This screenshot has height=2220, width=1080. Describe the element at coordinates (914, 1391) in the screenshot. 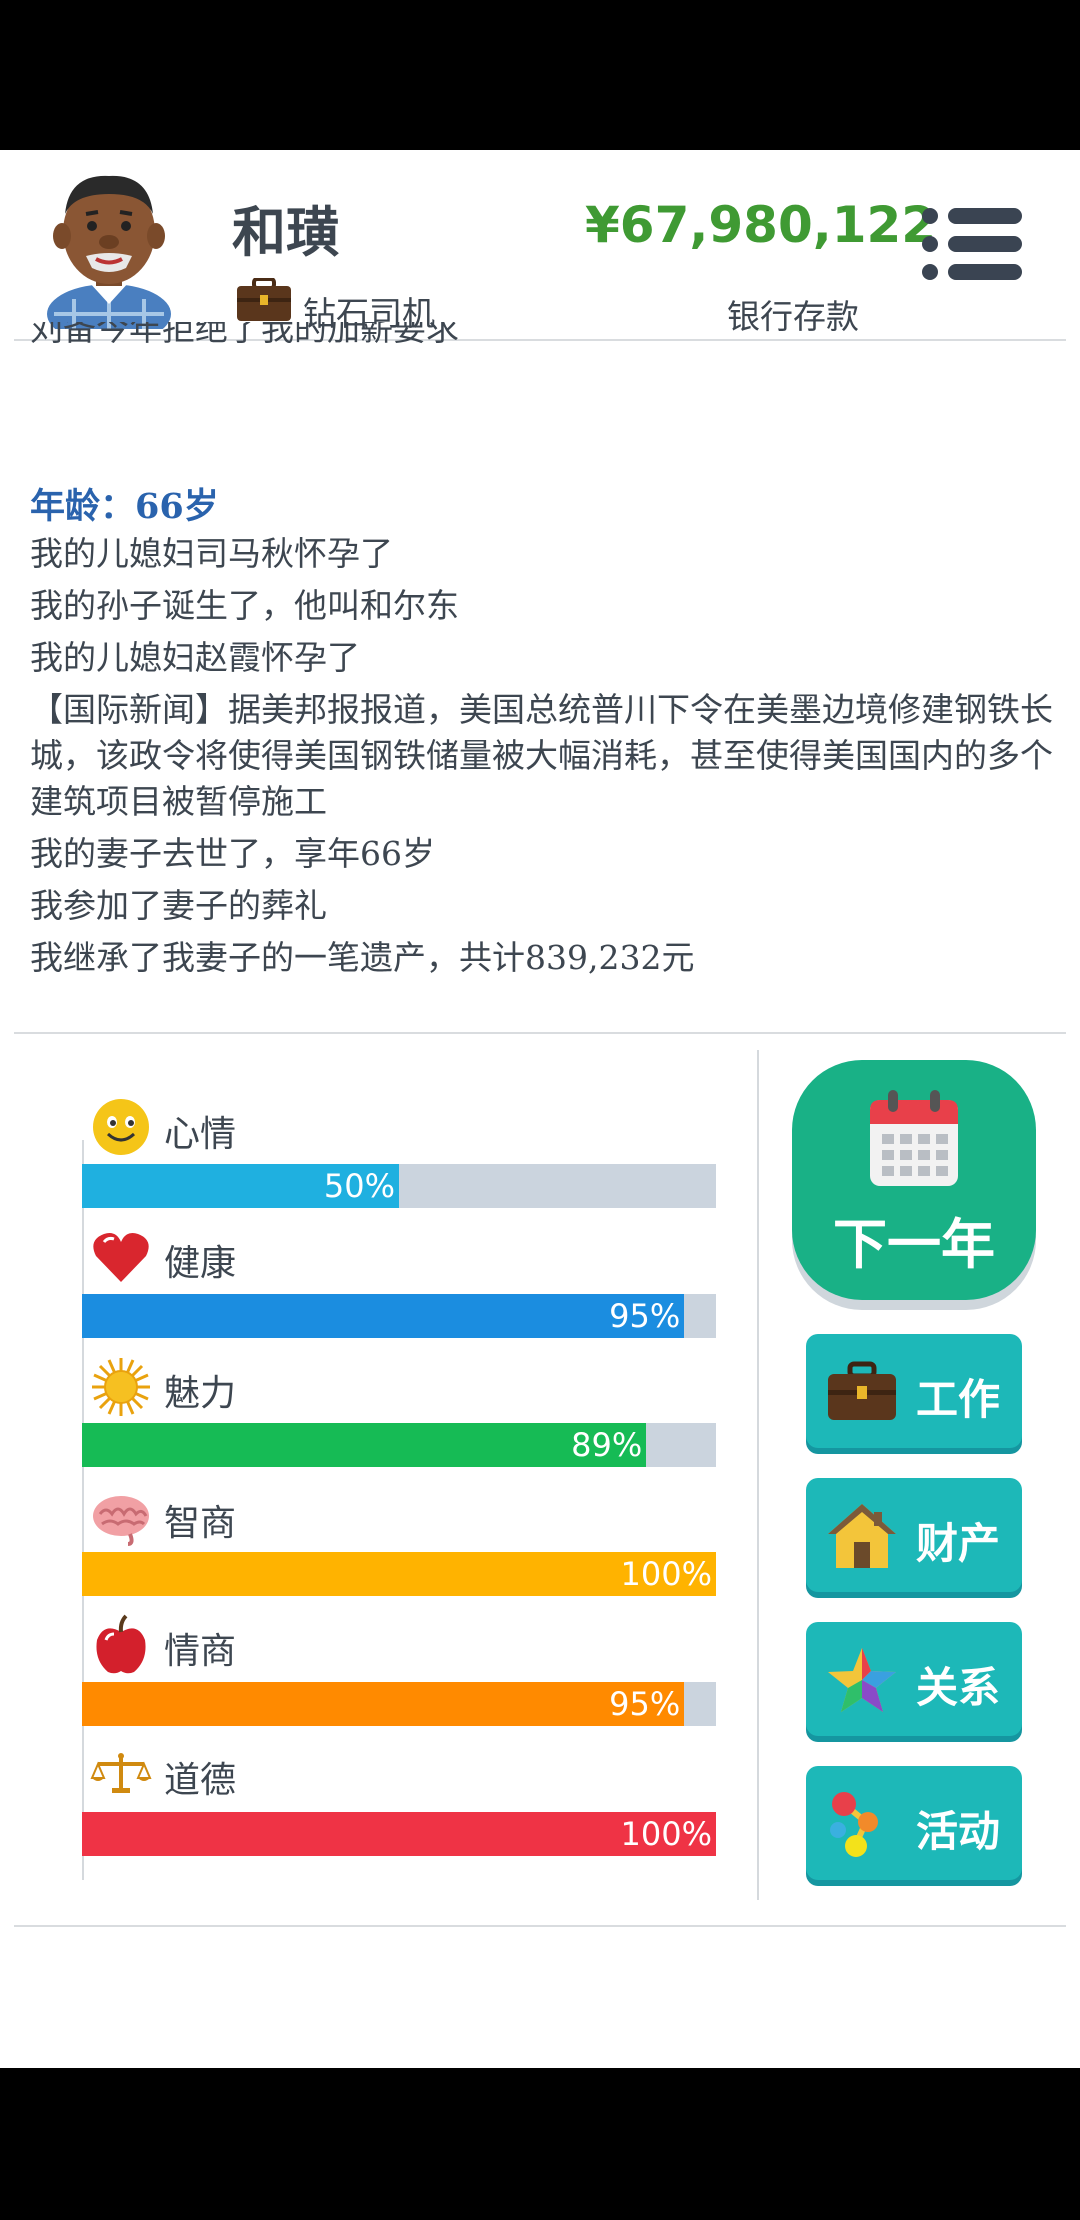

I see `work-button: 工作` at that location.